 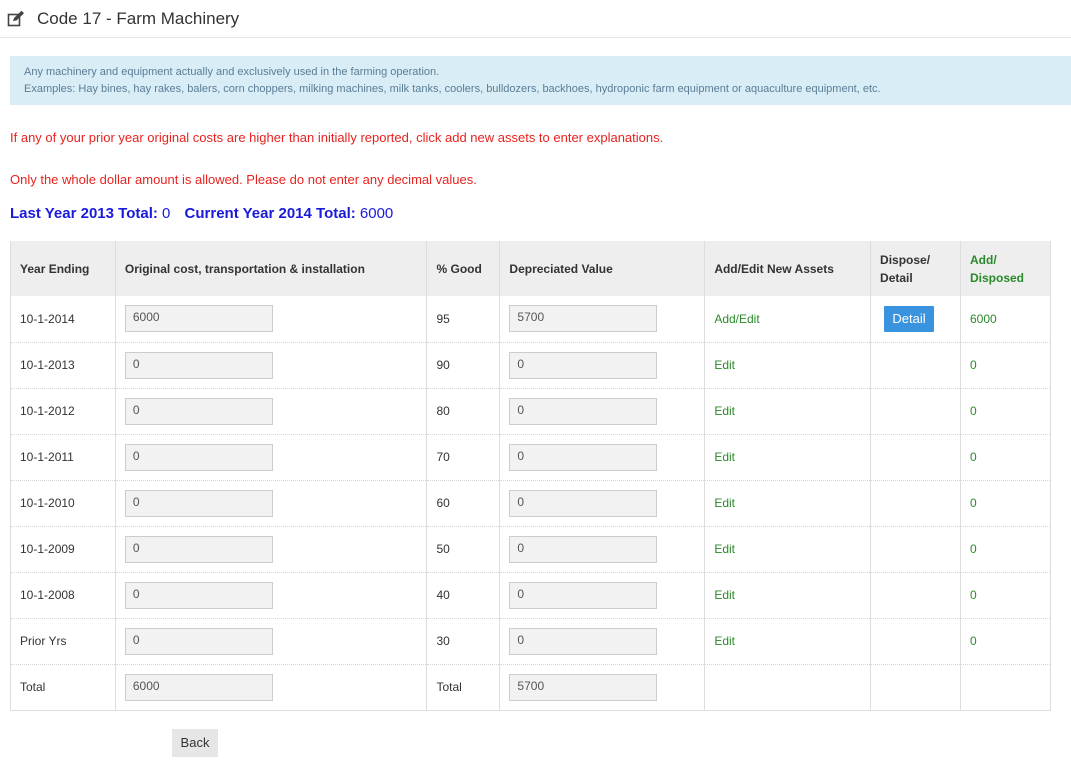 I want to click on depr-cell: 5700, so click(x=602, y=319).